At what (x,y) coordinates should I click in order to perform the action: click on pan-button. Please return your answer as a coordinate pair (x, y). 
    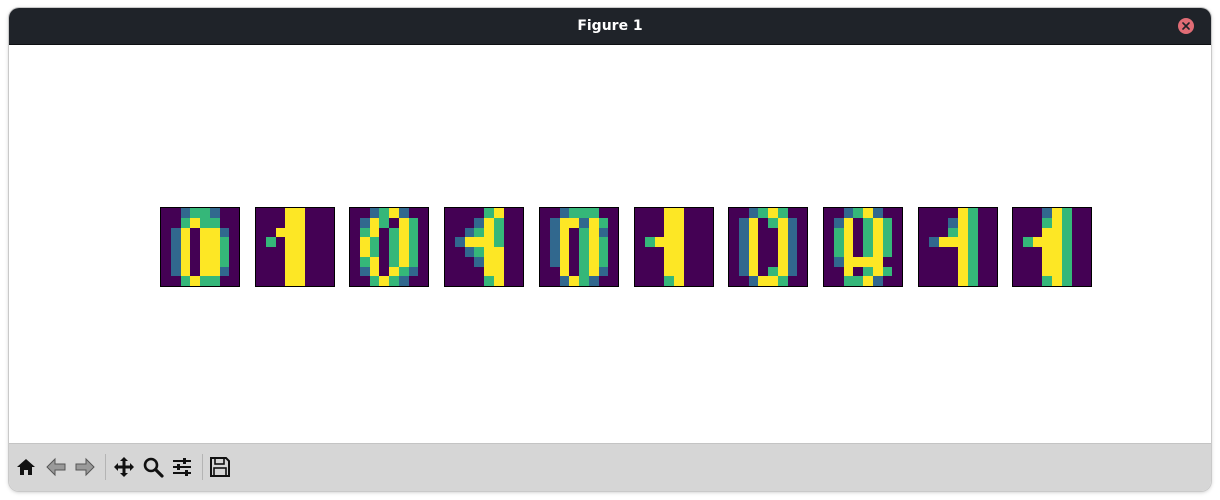
    Looking at the image, I should click on (124, 467).